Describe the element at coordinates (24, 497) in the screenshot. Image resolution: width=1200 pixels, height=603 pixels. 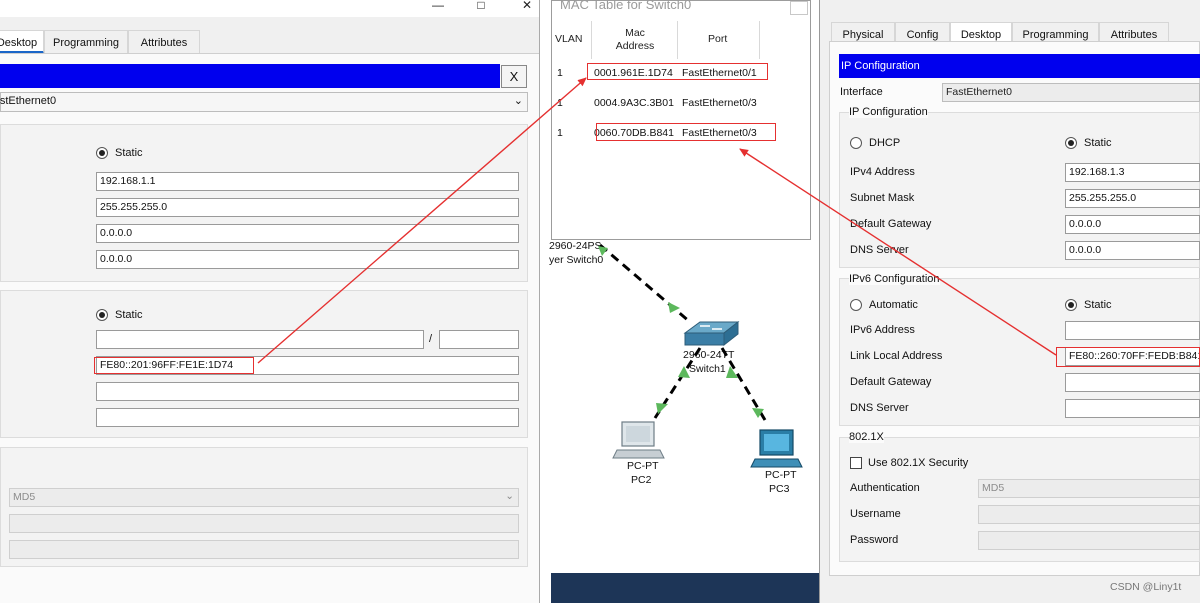
I see `auth-method-value: MD5` at that location.